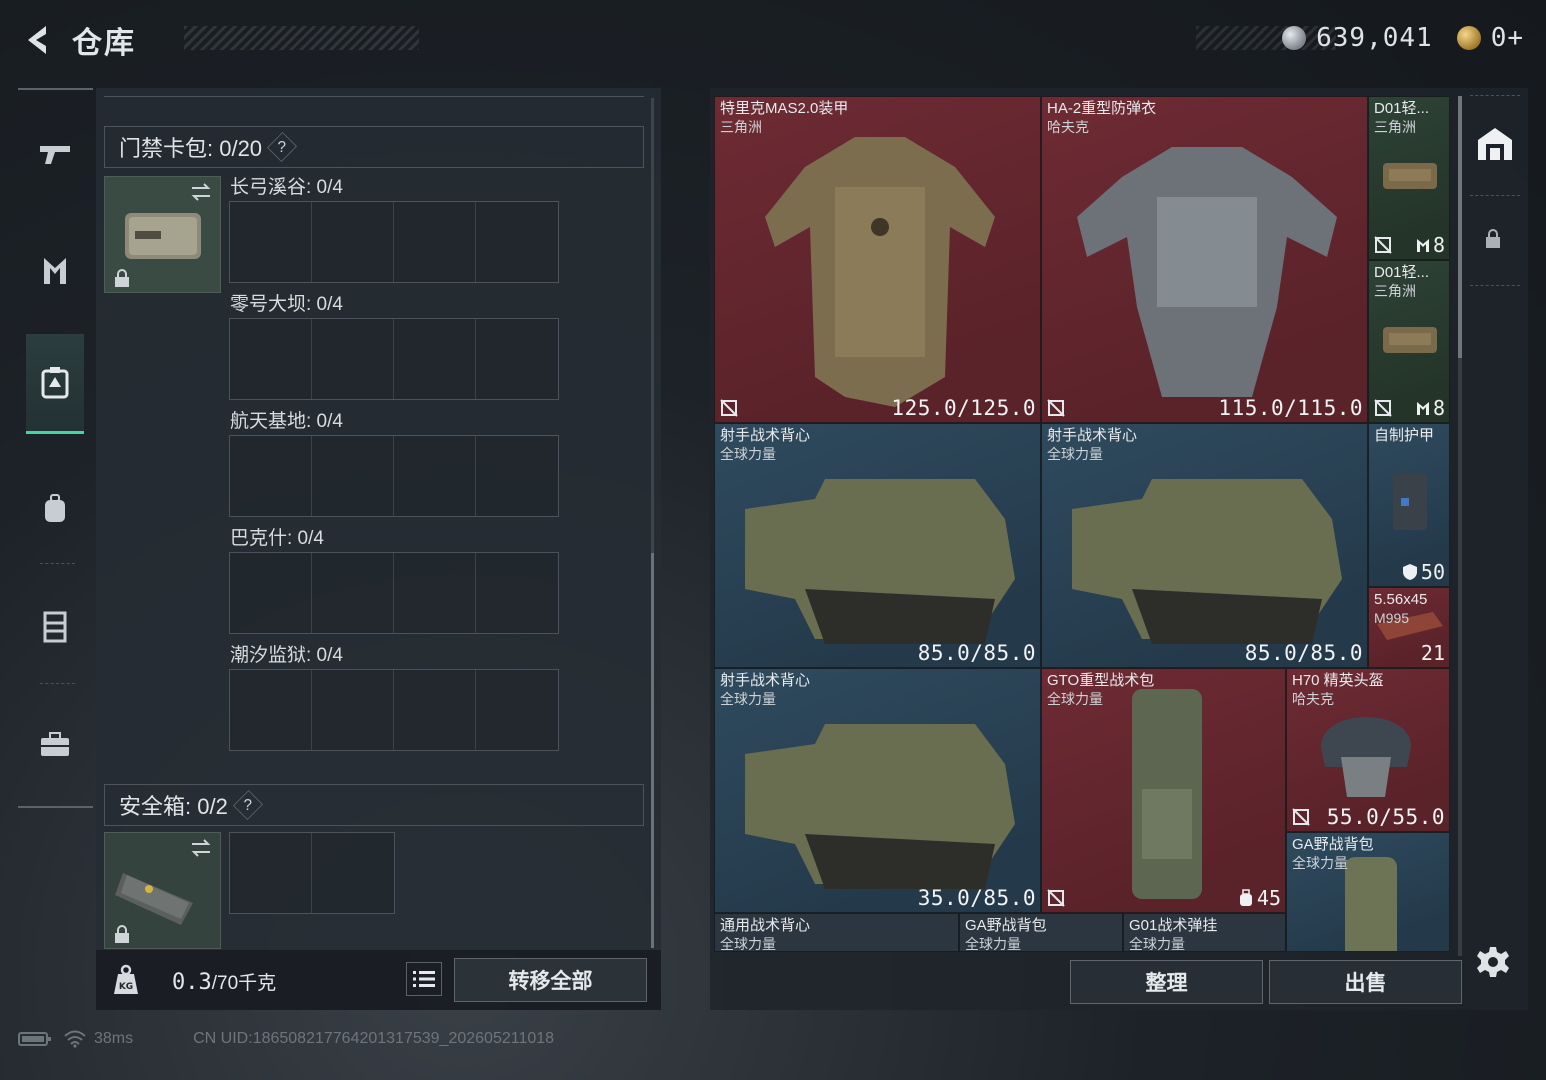 This screenshot has width=1546, height=1080. What do you see at coordinates (374, 147) in the screenshot?
I see `keycard-header: 门禁卡包: 0/20 ?` at bounding box center [374, 147].